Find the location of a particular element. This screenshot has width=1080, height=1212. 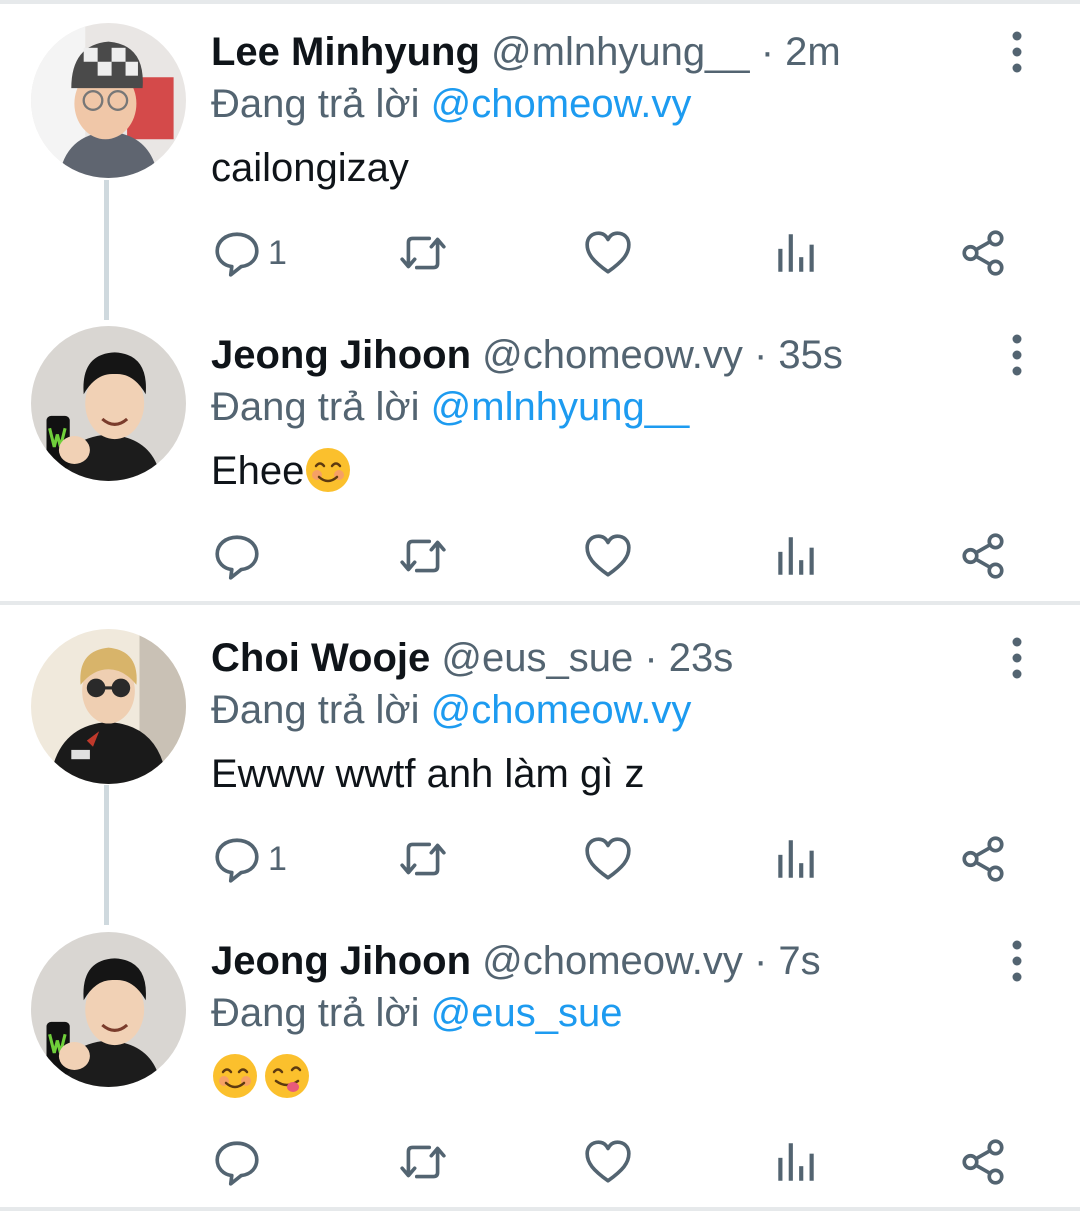

tweet-text: Ehee is located at coordinates (281, 471).